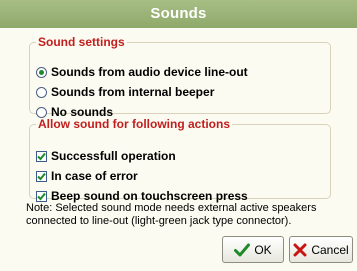 The width and height of the screenshot is (357, 271). I want to click on radio-audio-line-out: Sounds from audio device line-out, so click(142, 72).